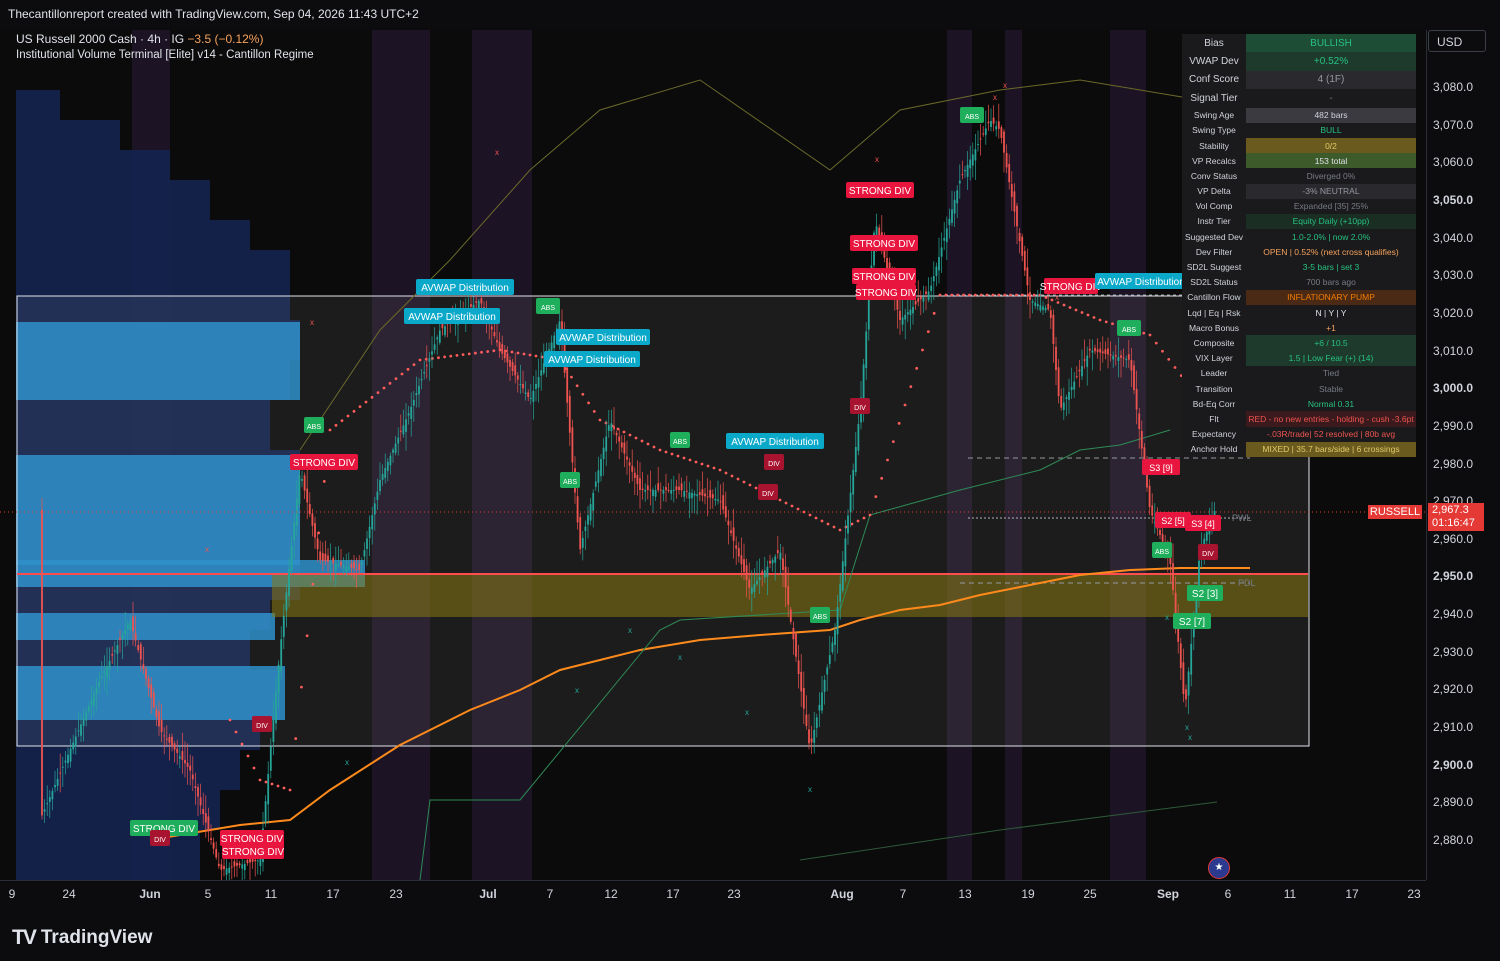 Image resolution: width=1500 pixels, height=961 pixels. Describe the element at coordinates (1214, 115) in the screenshot. I see `info-key: Swing Age` at that location.